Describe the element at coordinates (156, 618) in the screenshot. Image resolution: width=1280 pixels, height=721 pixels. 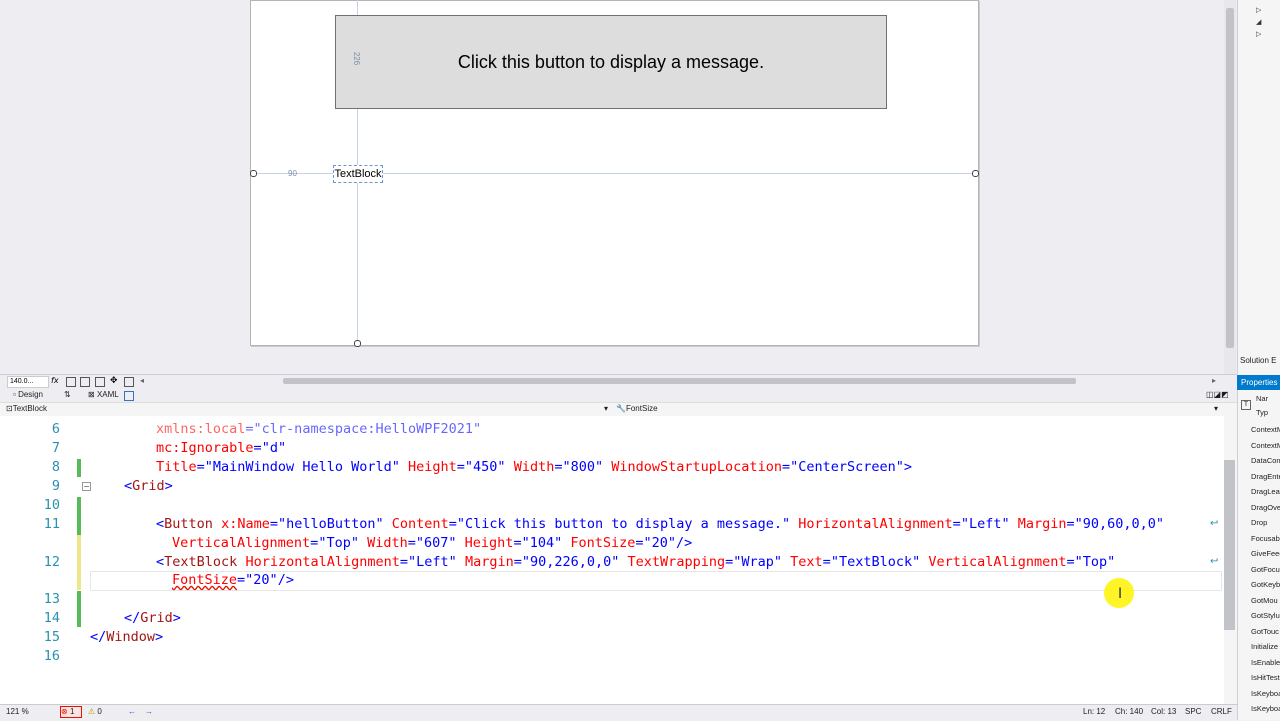
I see `token: Grid` at that location.